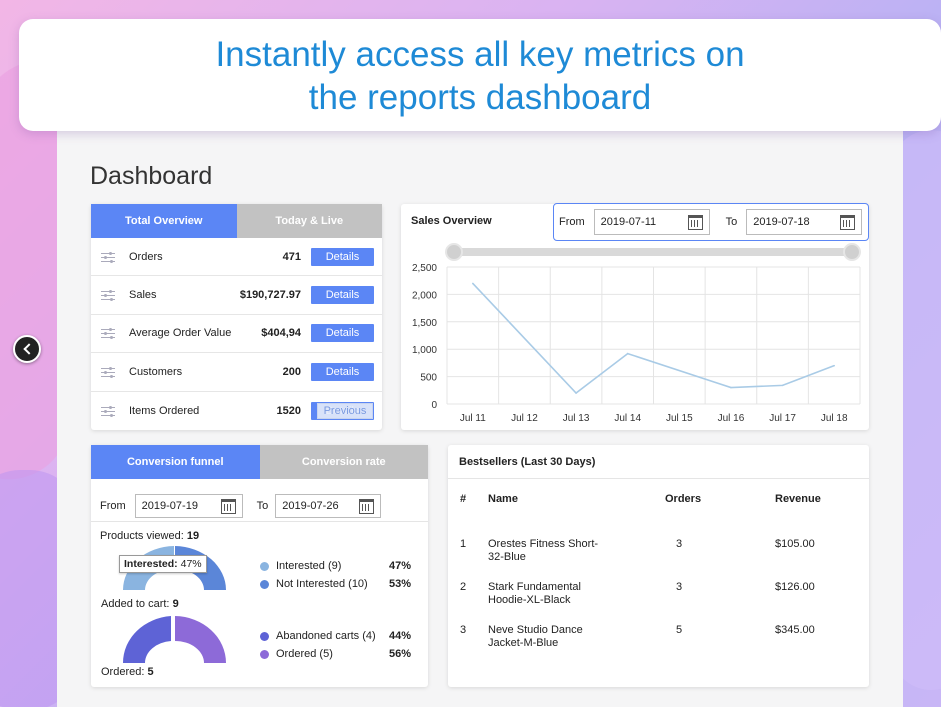  What do you see at coordinates (151, 176) in the screenshot?
I see `page-title: Dashboard` at bounding box center [151, 176].